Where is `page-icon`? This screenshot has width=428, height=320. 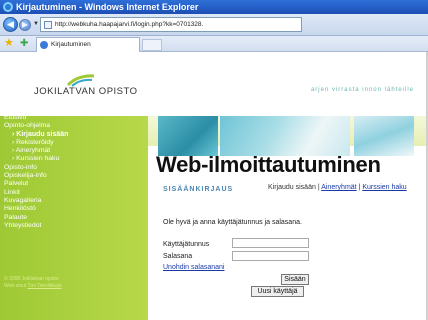
page-icon is located at coordinates (48, 25).